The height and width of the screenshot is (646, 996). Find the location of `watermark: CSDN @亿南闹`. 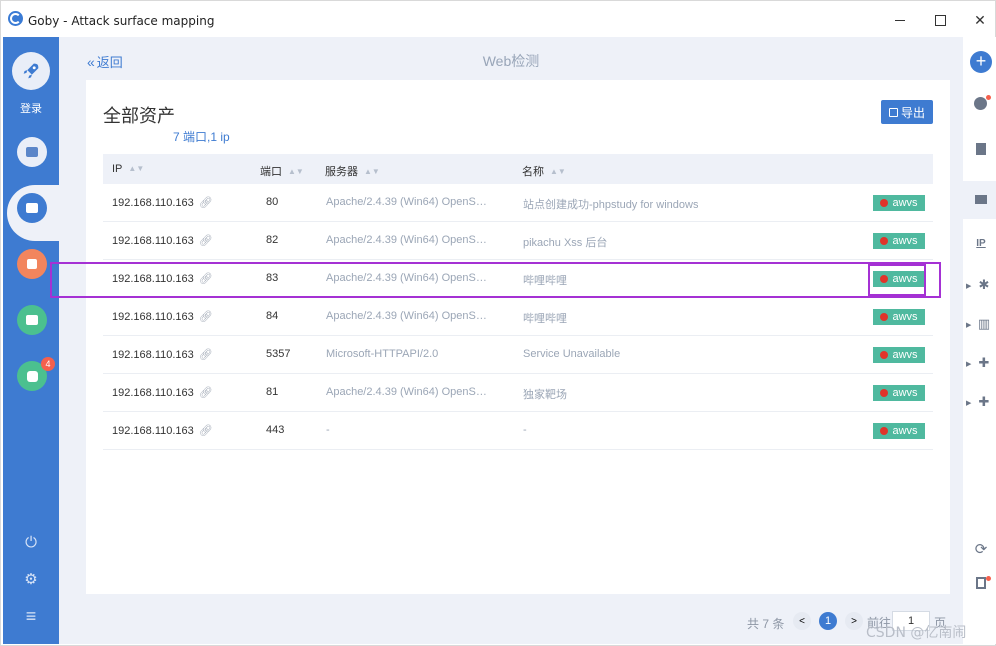

watermark: CSDN @亿南闹 is located at coordinates (916, 633).